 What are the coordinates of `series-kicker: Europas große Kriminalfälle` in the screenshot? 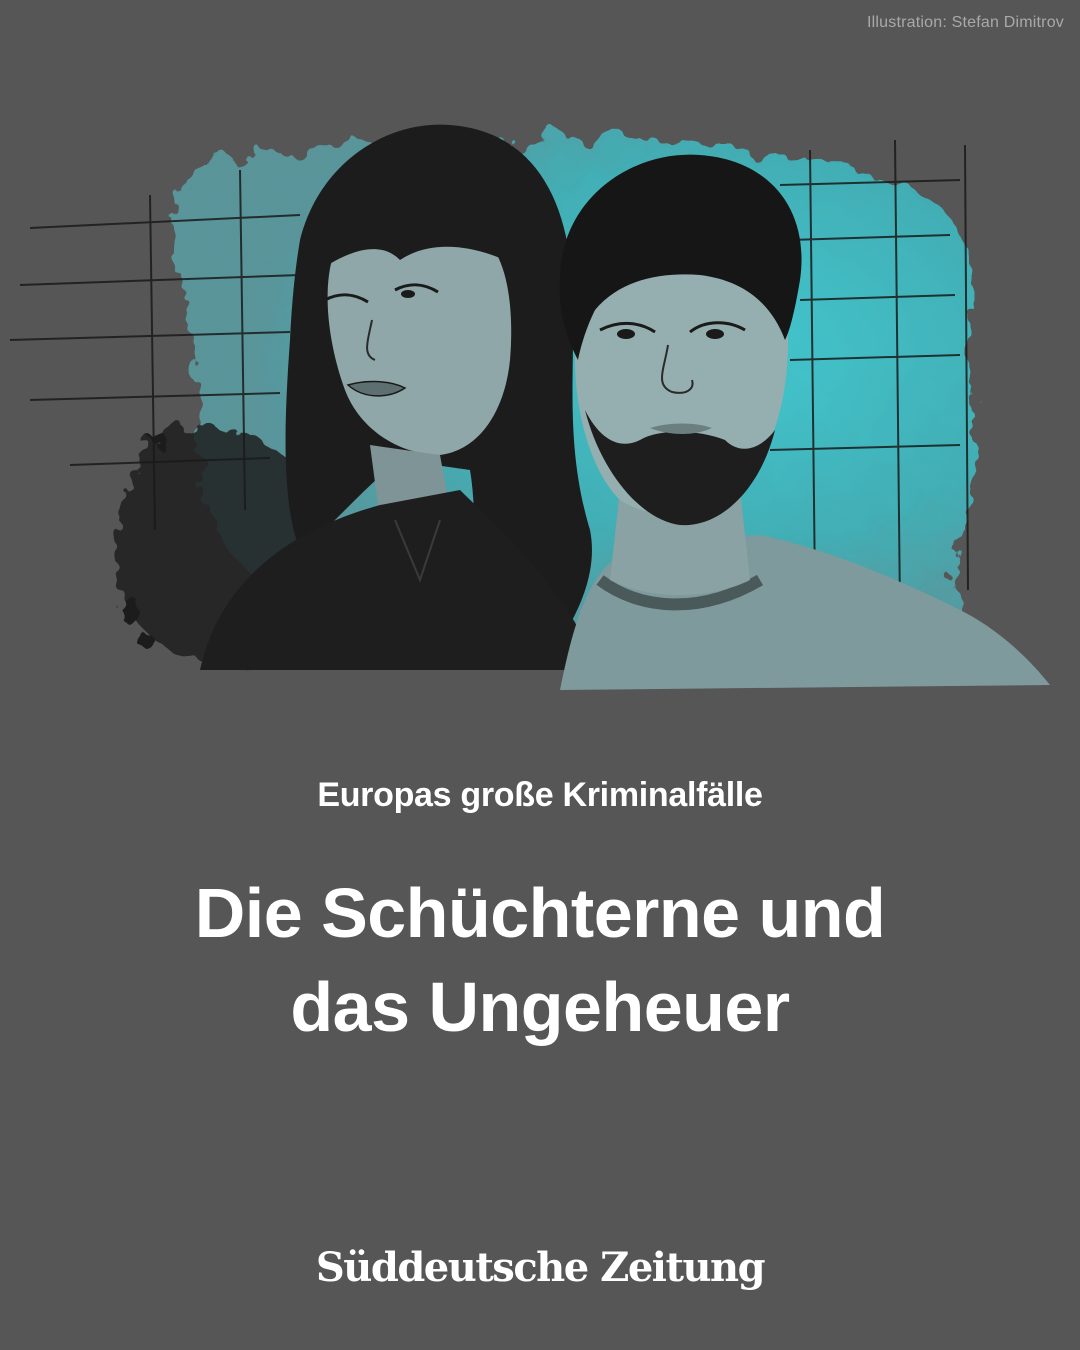 It's located at (540, 795).